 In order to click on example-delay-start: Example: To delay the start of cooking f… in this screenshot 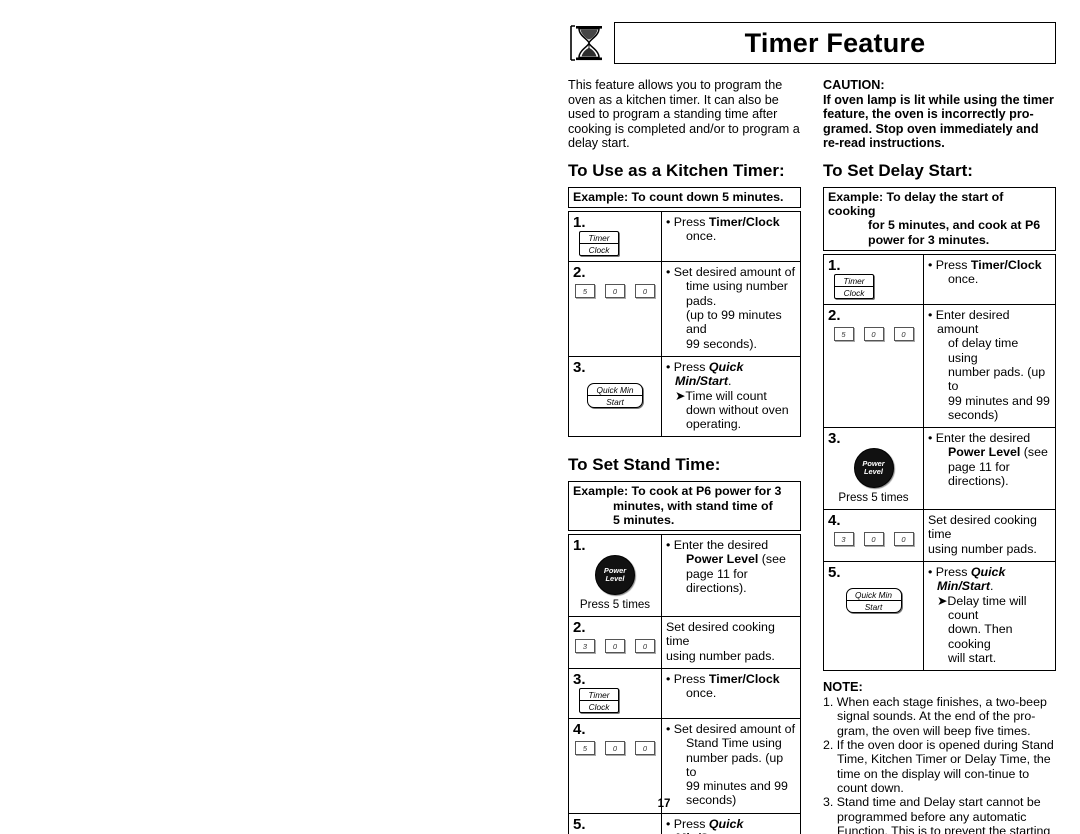, I will do `click(939, 218)`.